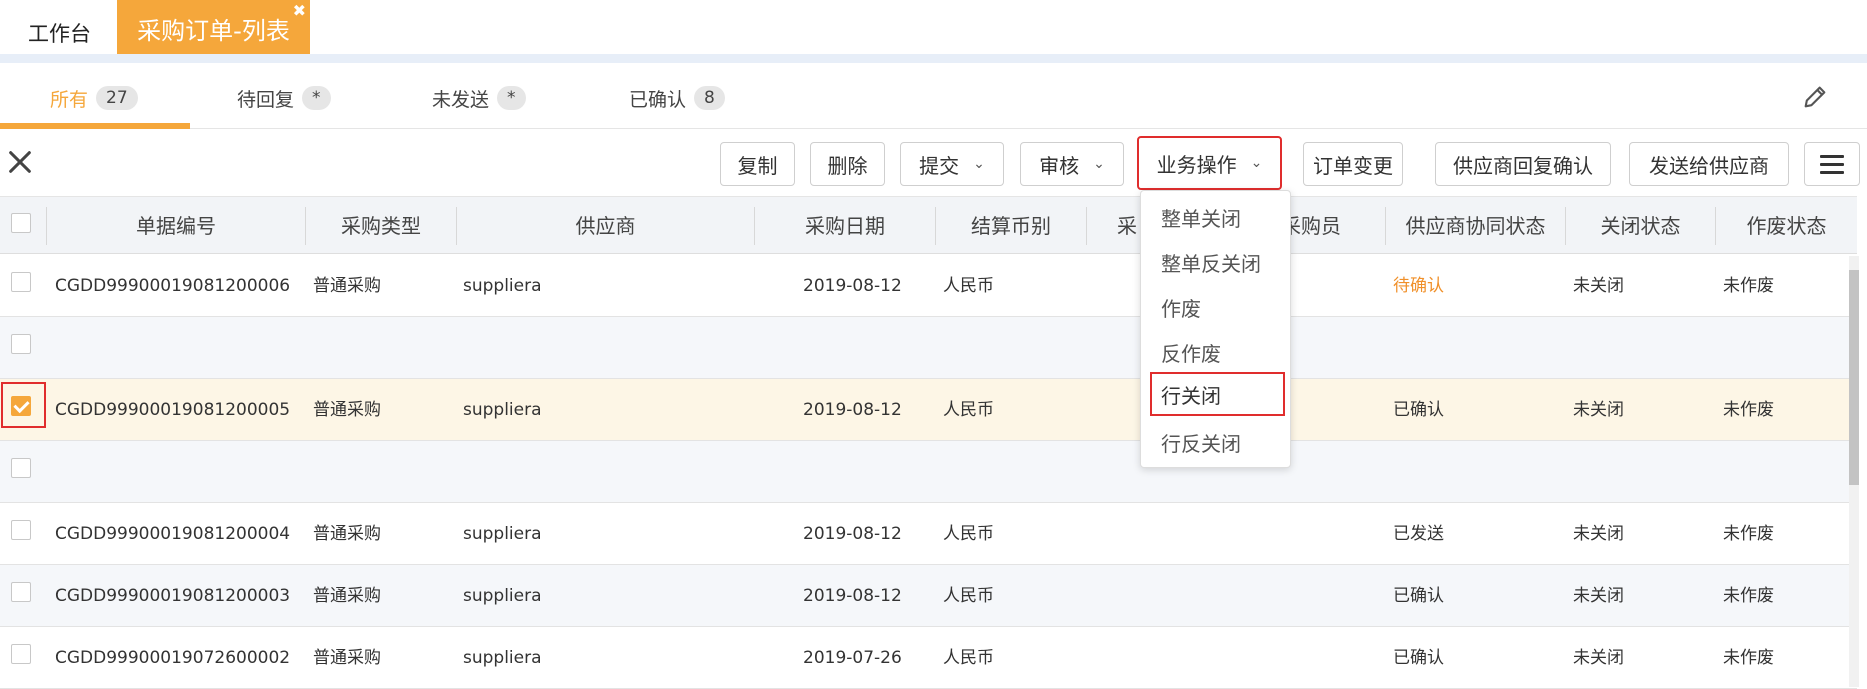 The image size is (1867, 689). What do you see at coordinates (1418, 534) in the screenshot?
I see `cell-supplier-collab-status: 已发送` at bounding box center [1418, 534].